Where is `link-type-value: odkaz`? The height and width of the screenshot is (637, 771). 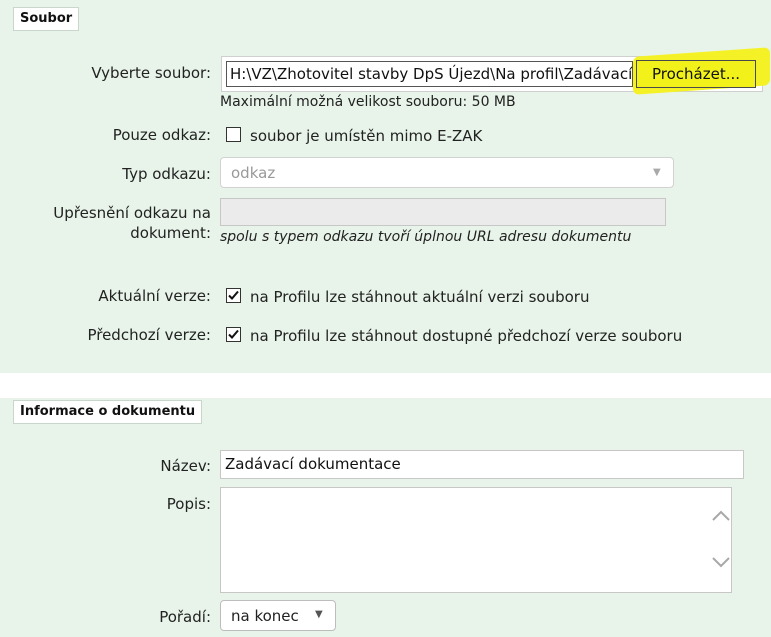
link-type-value: odkaz is located at coordinates (253, 173).